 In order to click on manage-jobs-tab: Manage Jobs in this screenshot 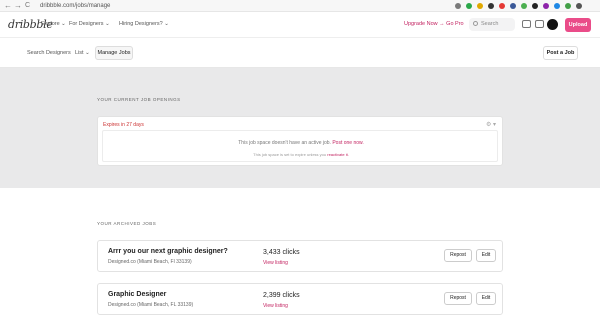, I will do `click(114, 53)`.